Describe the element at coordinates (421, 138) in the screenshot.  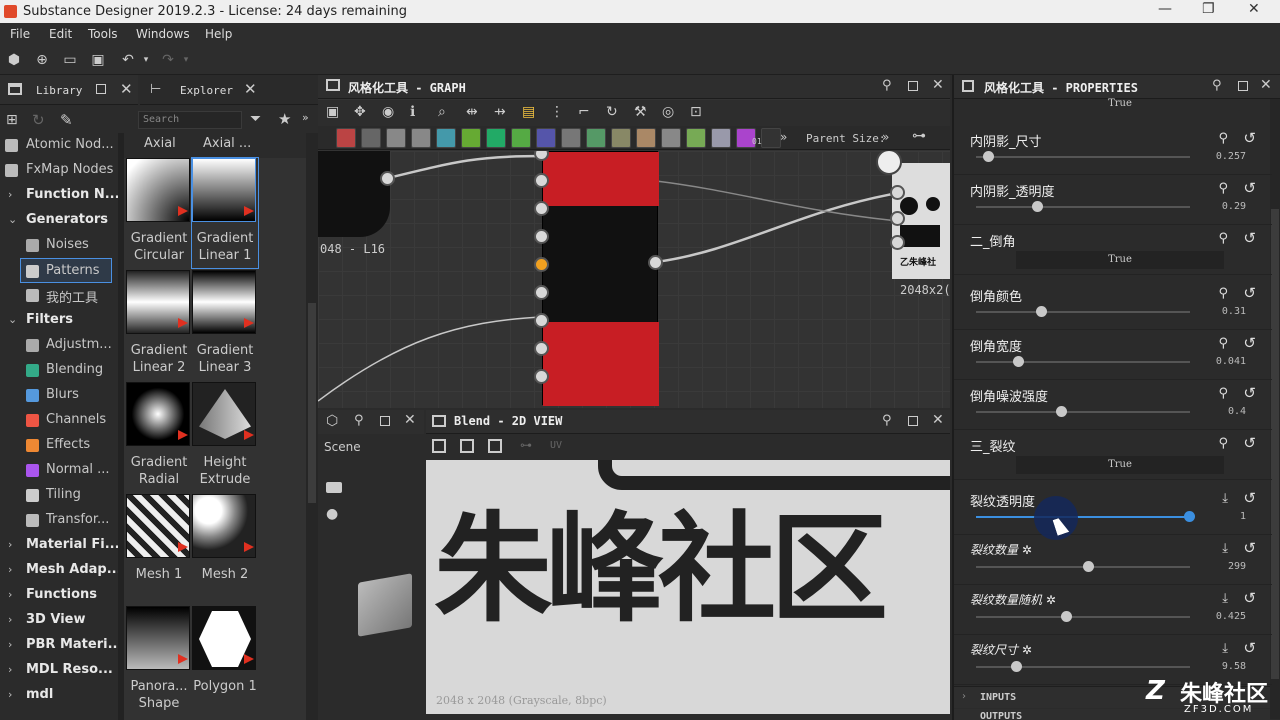
I see `graph-swap-icon` at that location.